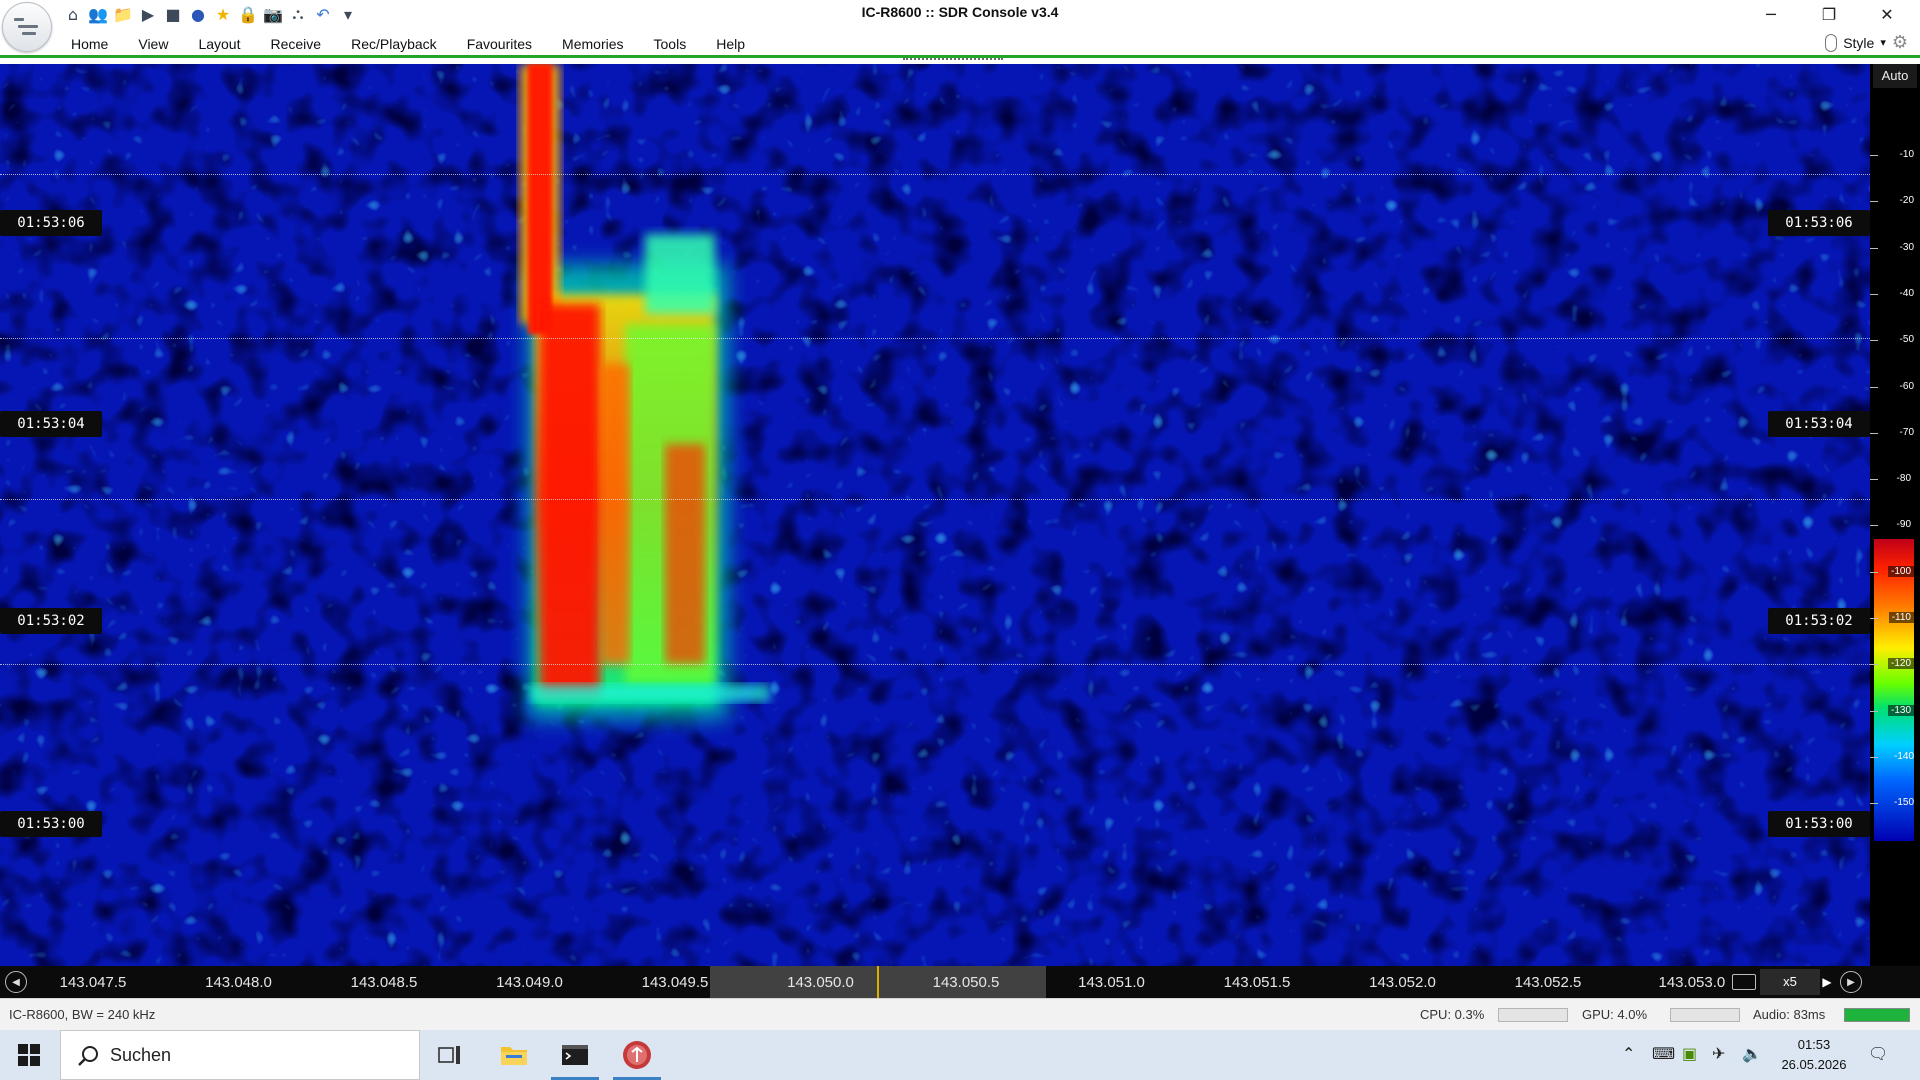  Describe the element at coordinates (210, 14) in the screenshot. I see `quick-access-toolbar: ⌂ 👥 📁 ▶ ■ ● ★ 🔒 📷 ⛬ ↶ ▾` at that location.